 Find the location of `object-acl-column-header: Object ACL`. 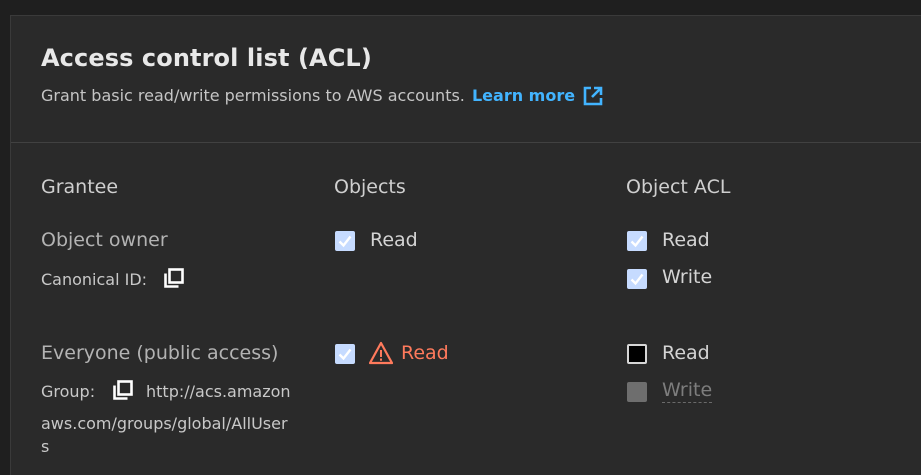

object-acl-column-header: Object ACL is located at coordinates (678, 187).